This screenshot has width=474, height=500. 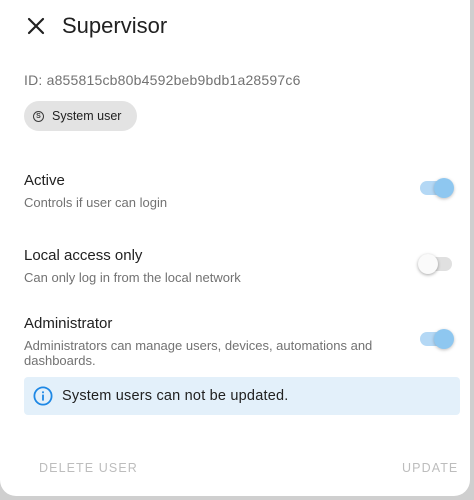 I want to click on system-user-chip: S System user, so click(x=81, y=116).